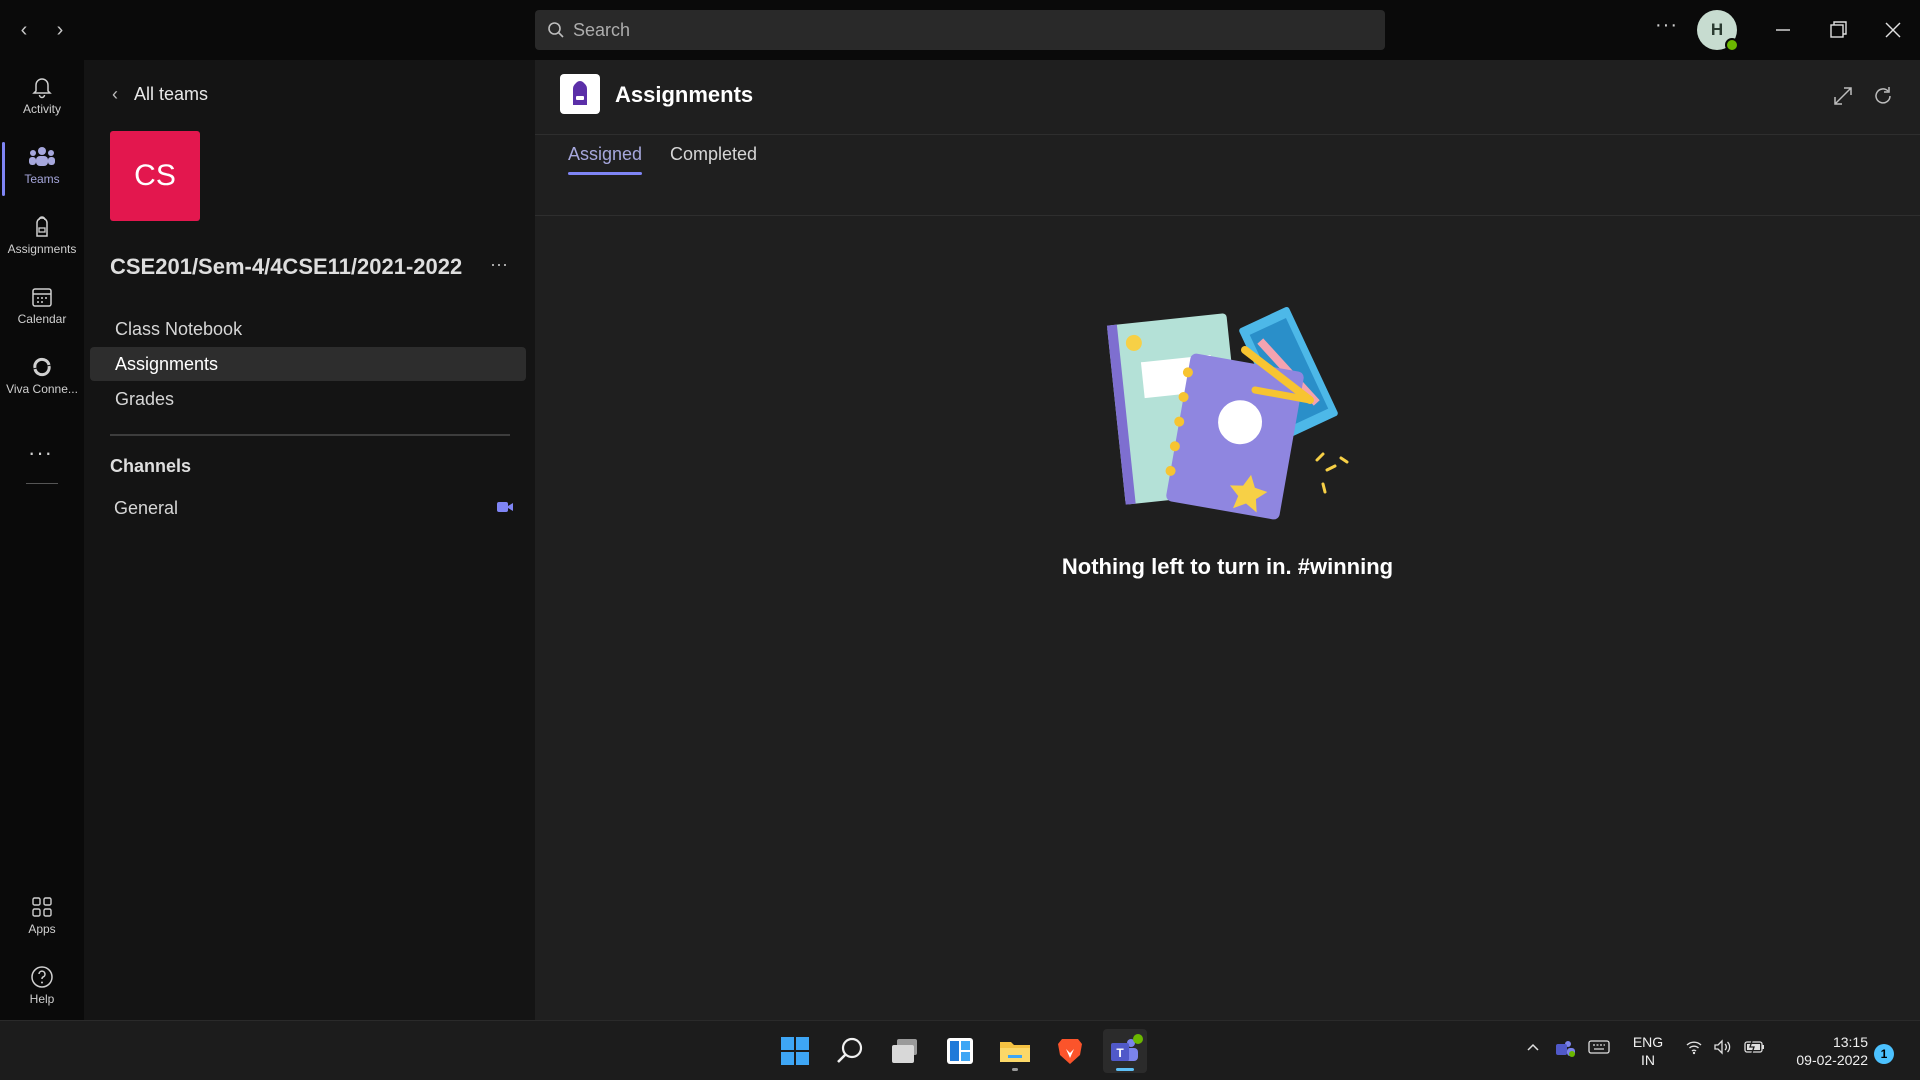 Image resolution: width=1920 pixels, height=1080 pixels. Describe the element at coordinates (1666, 25) in the screenshot. I see `settings-more-button: ···` at that location.